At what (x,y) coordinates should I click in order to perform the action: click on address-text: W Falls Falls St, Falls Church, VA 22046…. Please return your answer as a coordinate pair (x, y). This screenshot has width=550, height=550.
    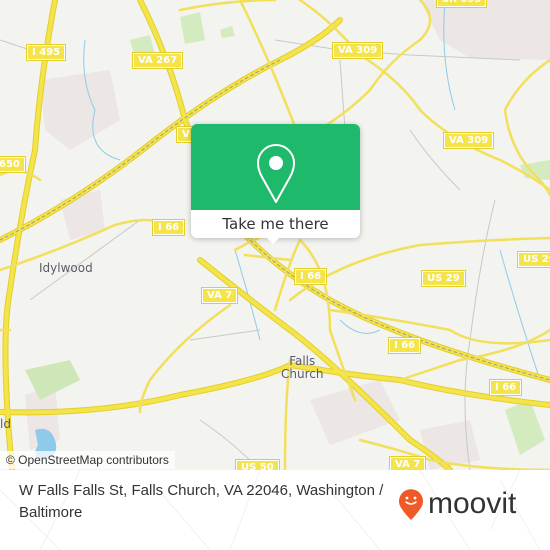
    Looking at the image, I should click on (201, 501).